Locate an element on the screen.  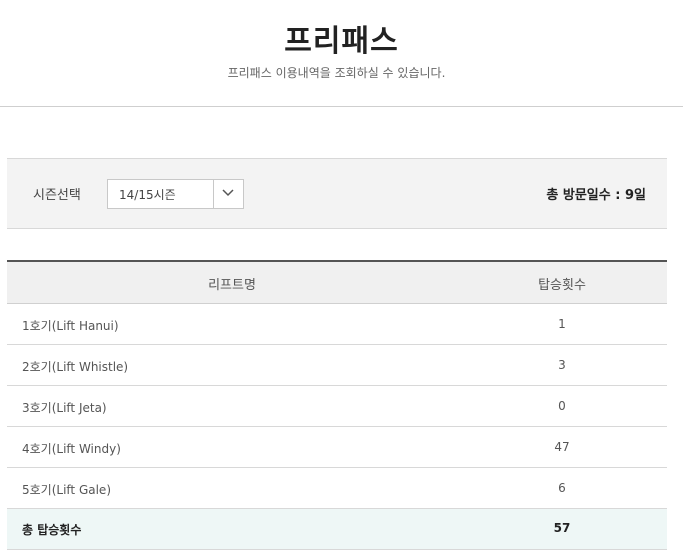
season-filter-panel: 시즌선택 14/15시즌 총 방문일수 : 9일 is located at coordinates (337, 193).